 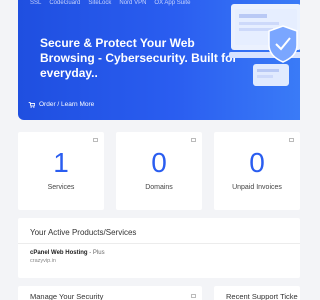 What do you see at coordinates (159, 162) in the screenshot?
I see `domains-count: 0` at bounding box center [159, 162].